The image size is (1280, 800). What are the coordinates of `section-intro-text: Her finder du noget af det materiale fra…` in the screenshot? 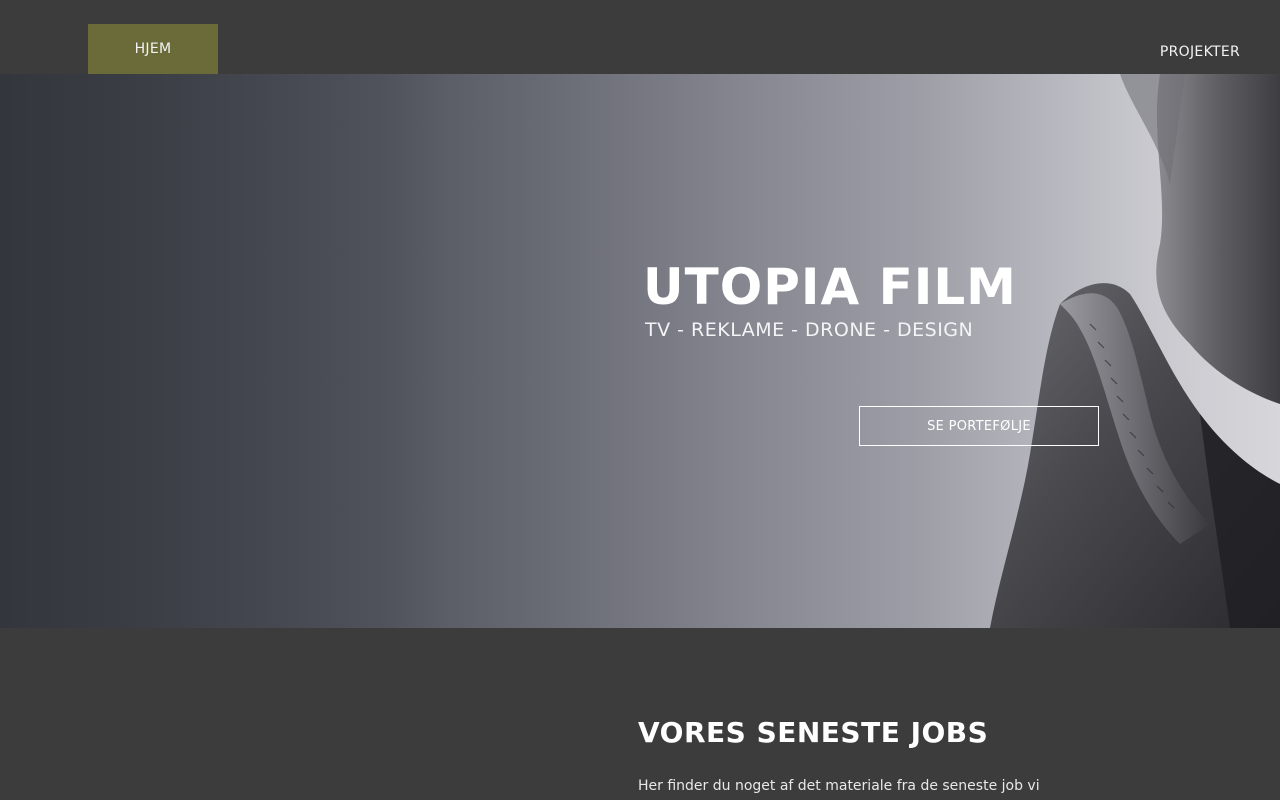 It's located at (839, 786).